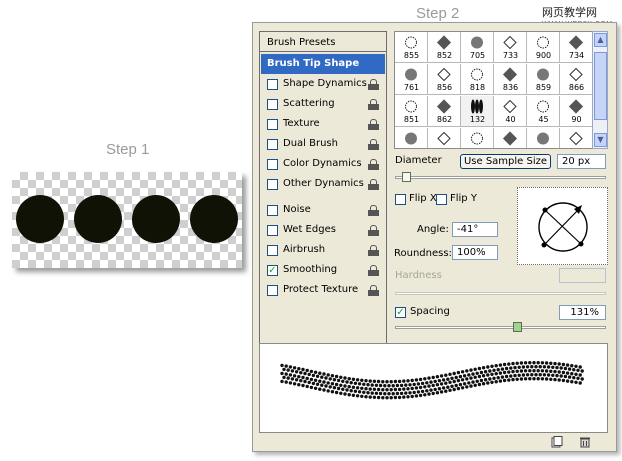 The height and width of the screenshot is (461, 622). I want to click on new-preset-icon, so click(557, 442).